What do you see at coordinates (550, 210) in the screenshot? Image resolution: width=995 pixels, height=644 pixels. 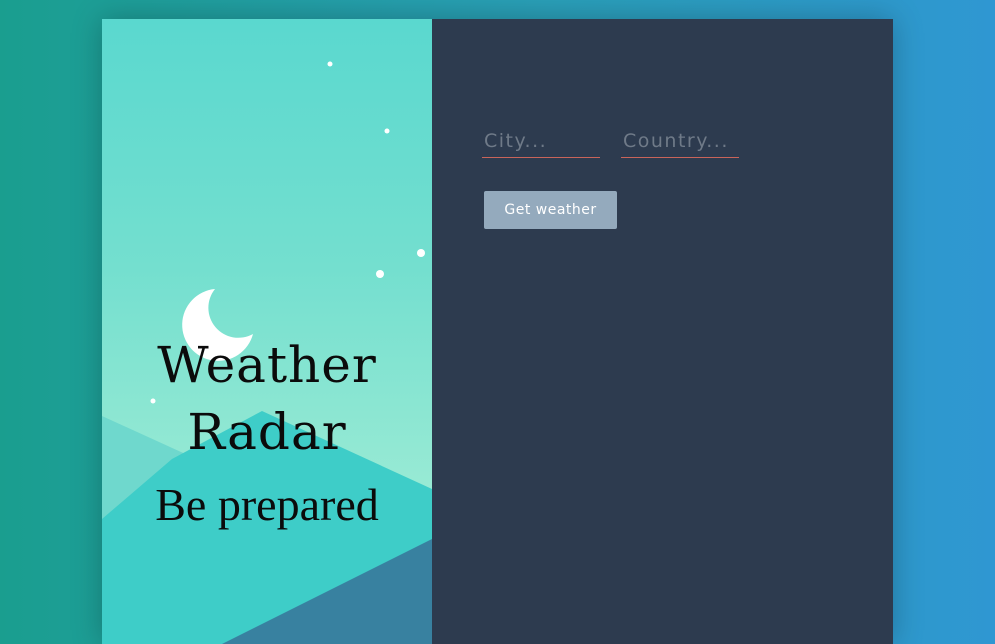 I see `get-weather-button: Get weather` at bounding box center [550, 210].